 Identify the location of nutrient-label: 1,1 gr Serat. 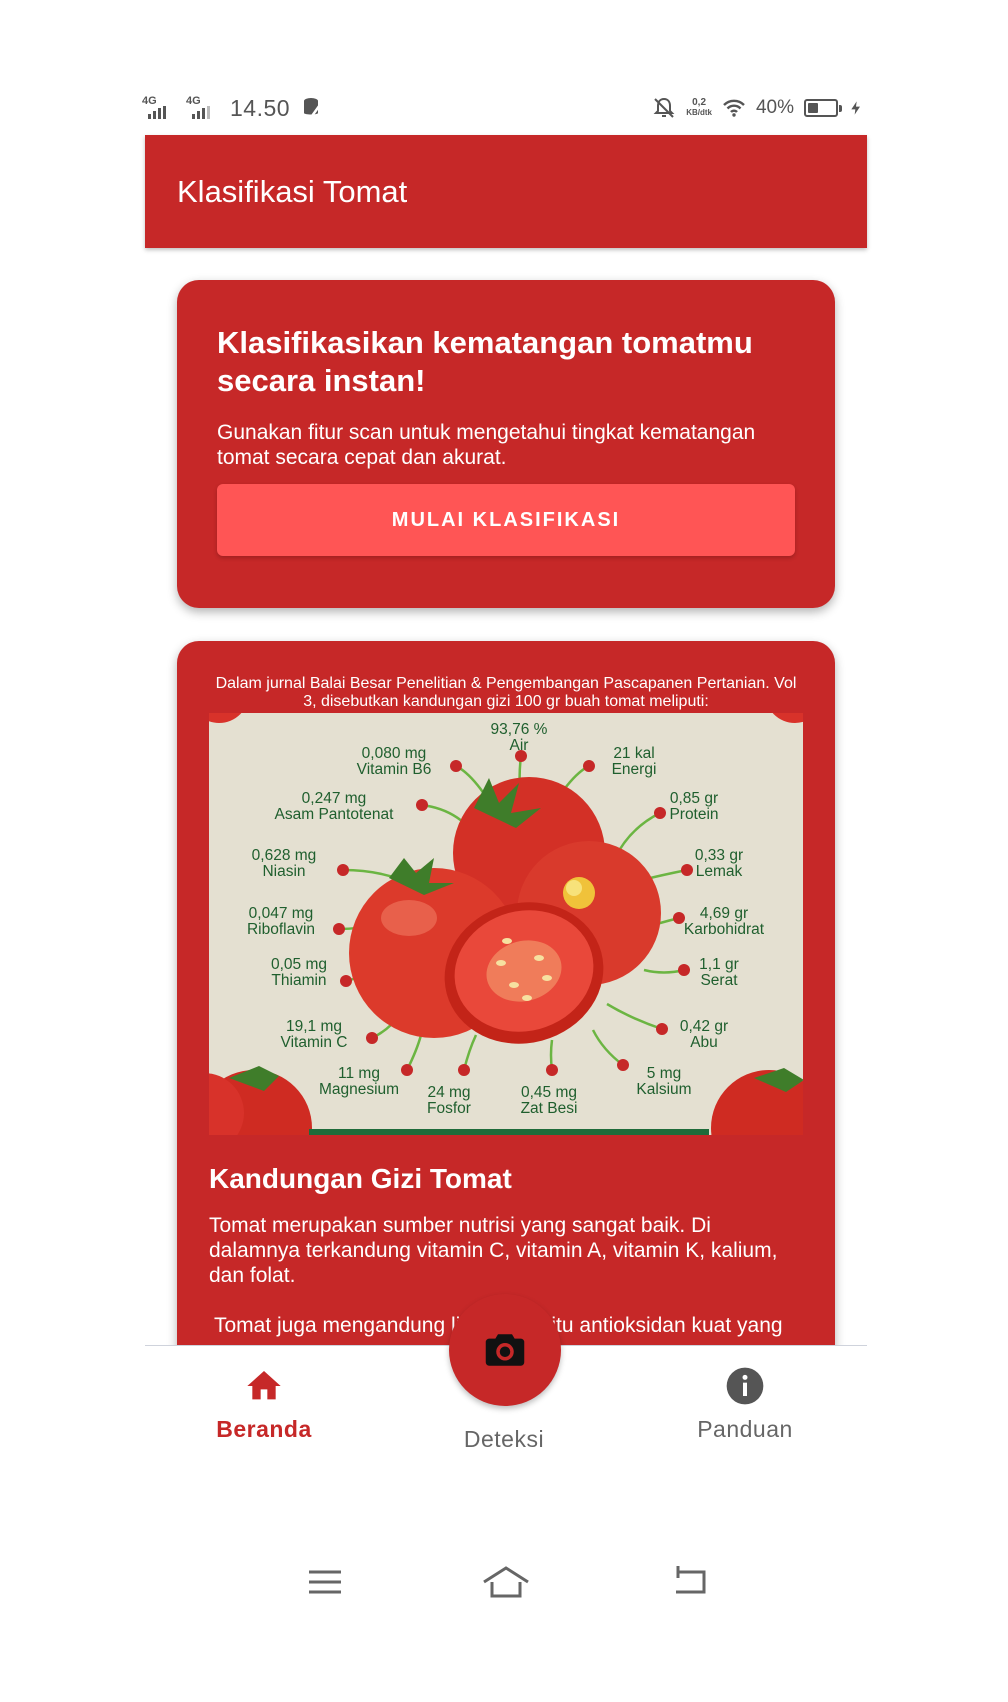
(719, 972).